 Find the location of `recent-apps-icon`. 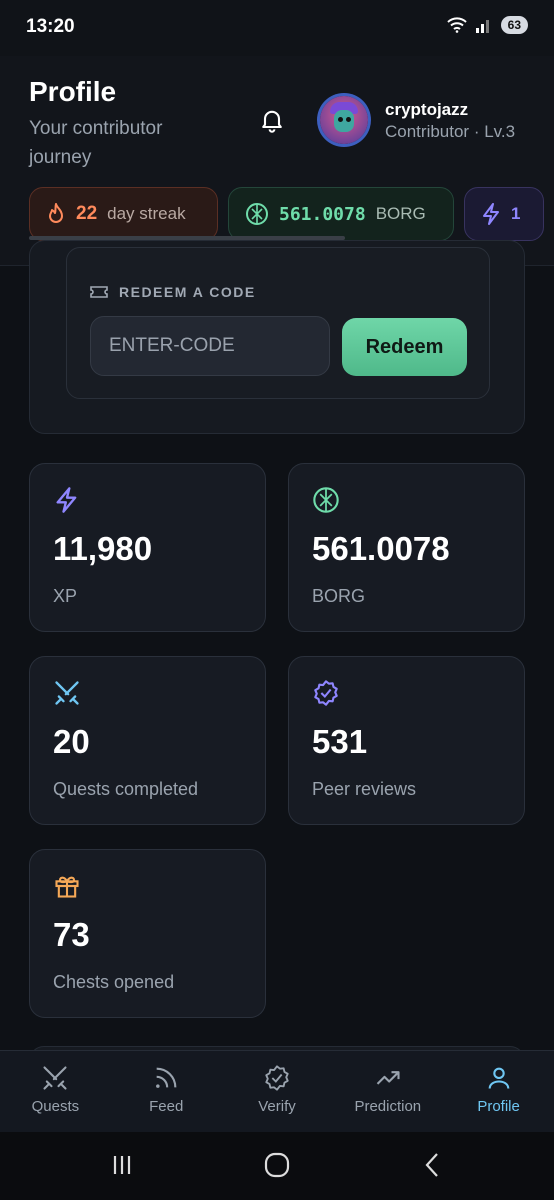

recent-apps-icon is located at coordinates (122, 1165).